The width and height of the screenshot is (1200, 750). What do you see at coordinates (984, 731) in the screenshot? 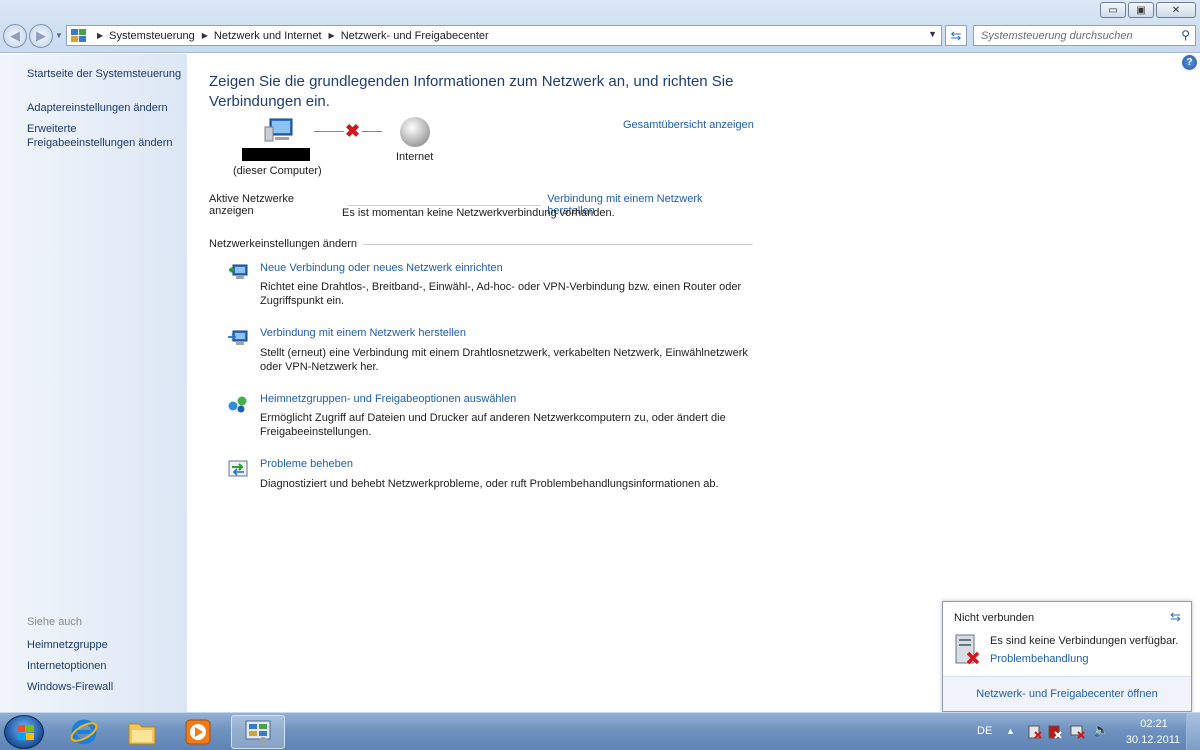
I see `language-indicator: DE` at bounding box center [984, 731].